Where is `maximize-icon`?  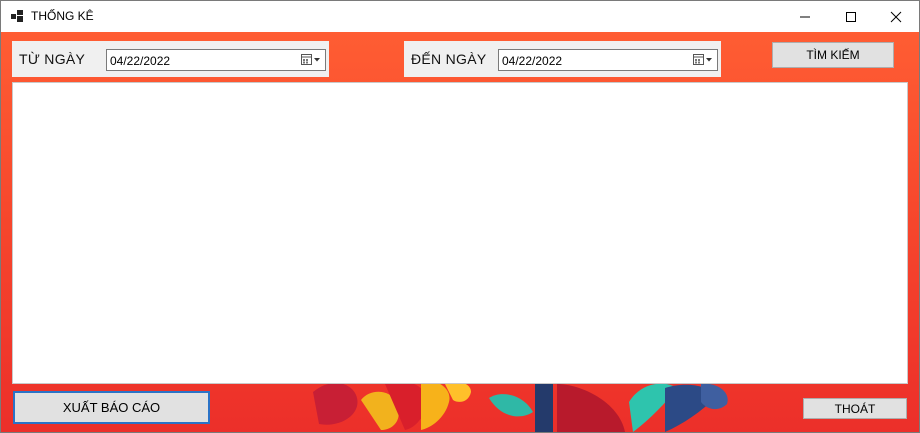 maximize-icon is located at coordinates (851, 16).